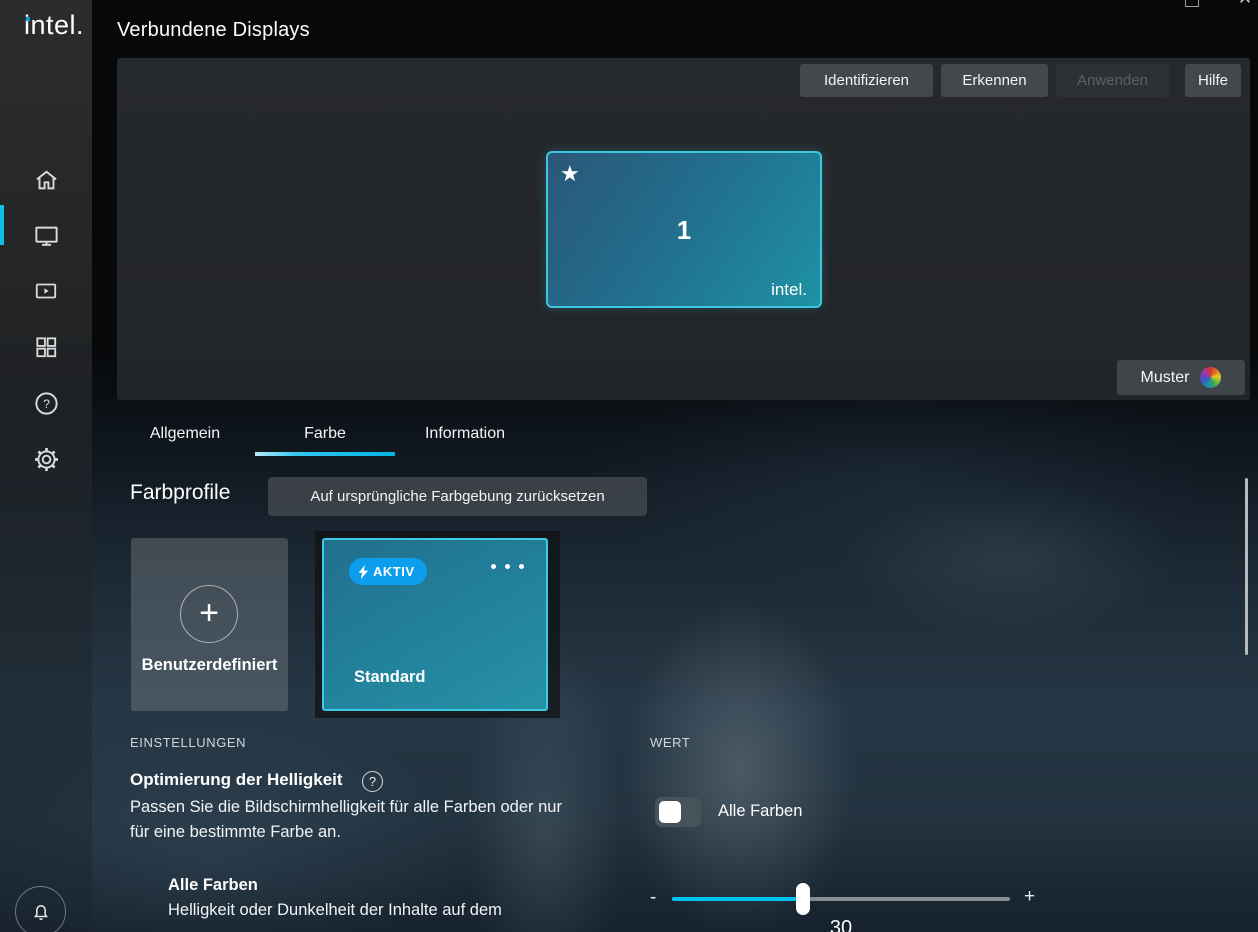 The width and height of the screenshot is (1258, 932). I want to click on brightness-help-icon: ?, so click(372, 781).